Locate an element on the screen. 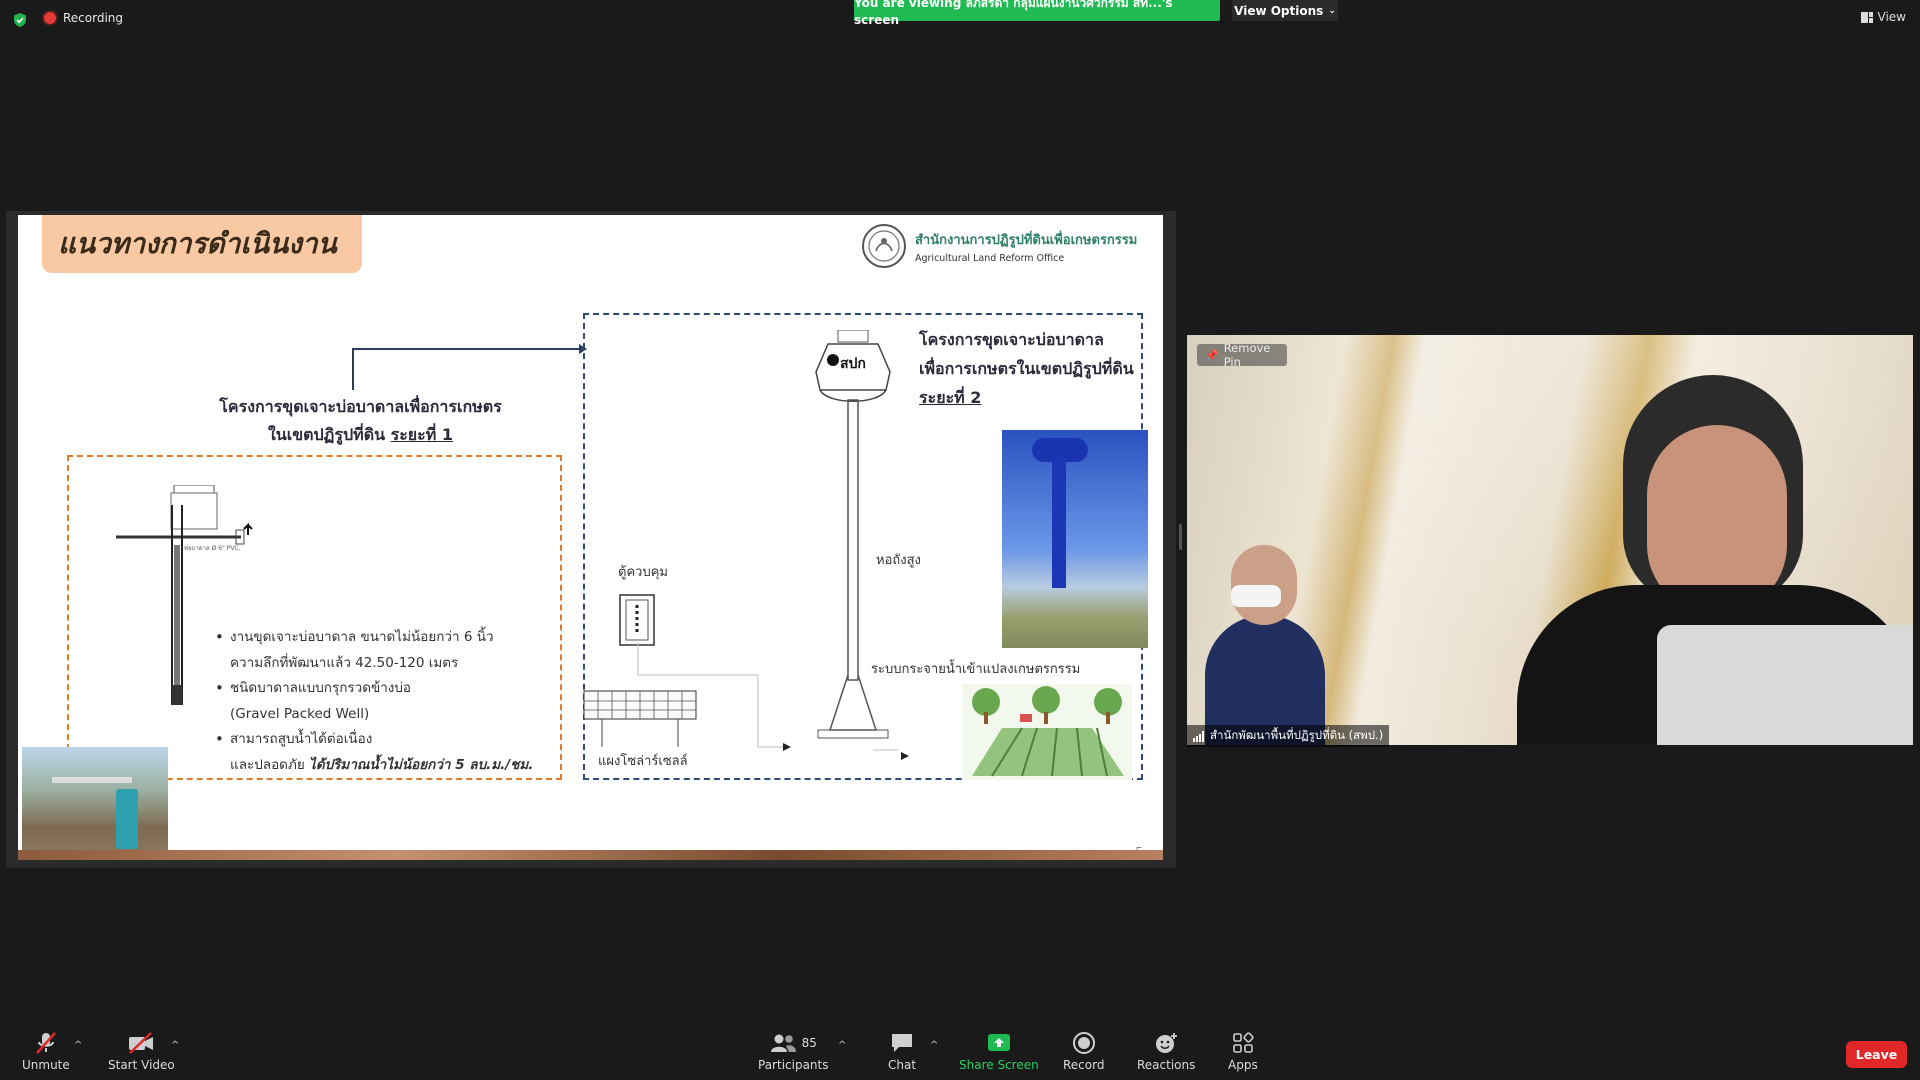 The height and width of the screenshot is (1080, 1920). phase2-line2: เพื่อการเกษตรในเขตปฏิรูปที่ดิน is located at coordinates (1026, 368).